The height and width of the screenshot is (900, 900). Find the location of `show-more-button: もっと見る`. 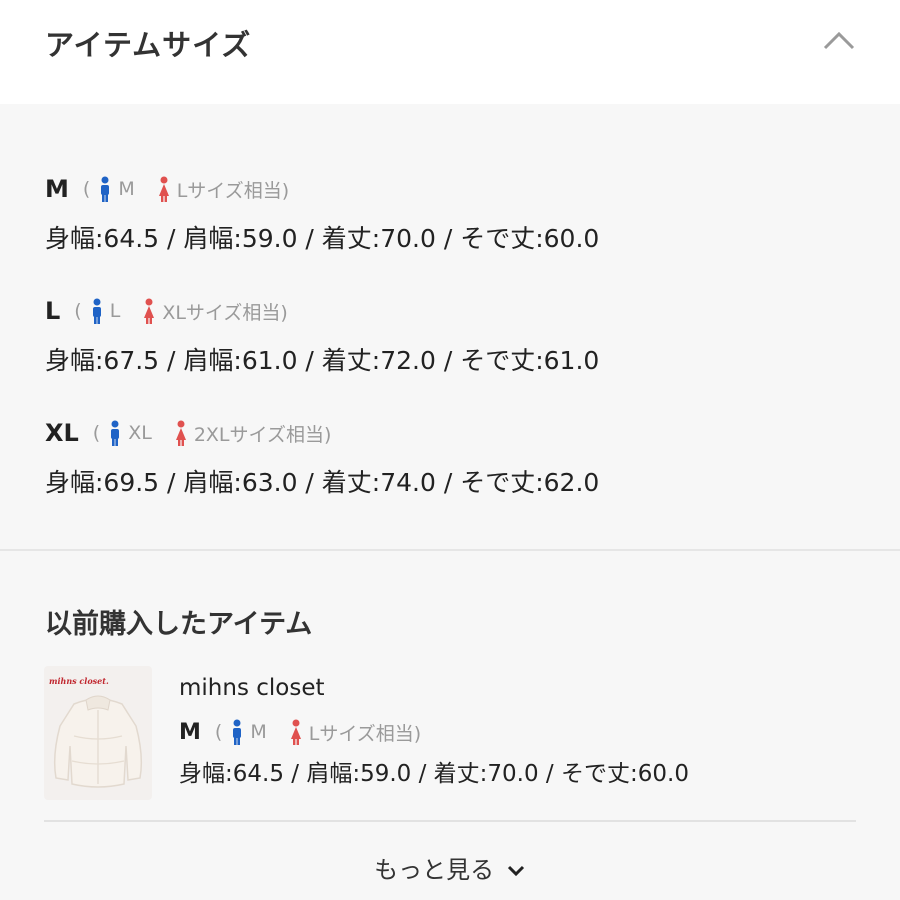

show-more-button: もっと見る is located at coordinates (450, 867).